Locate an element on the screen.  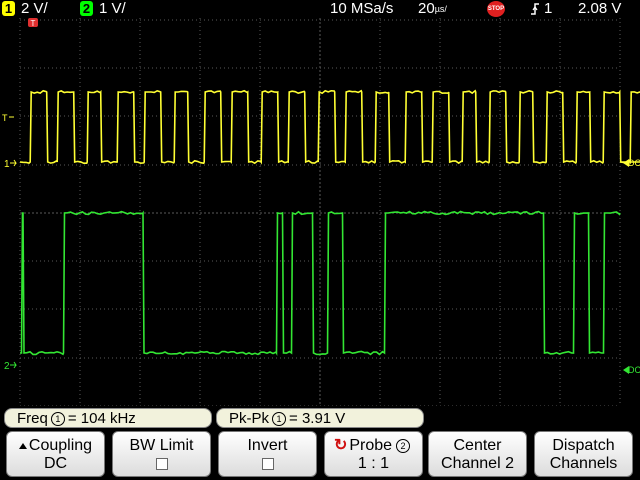
rising-edge-icon is located at coordinates (535, 9).